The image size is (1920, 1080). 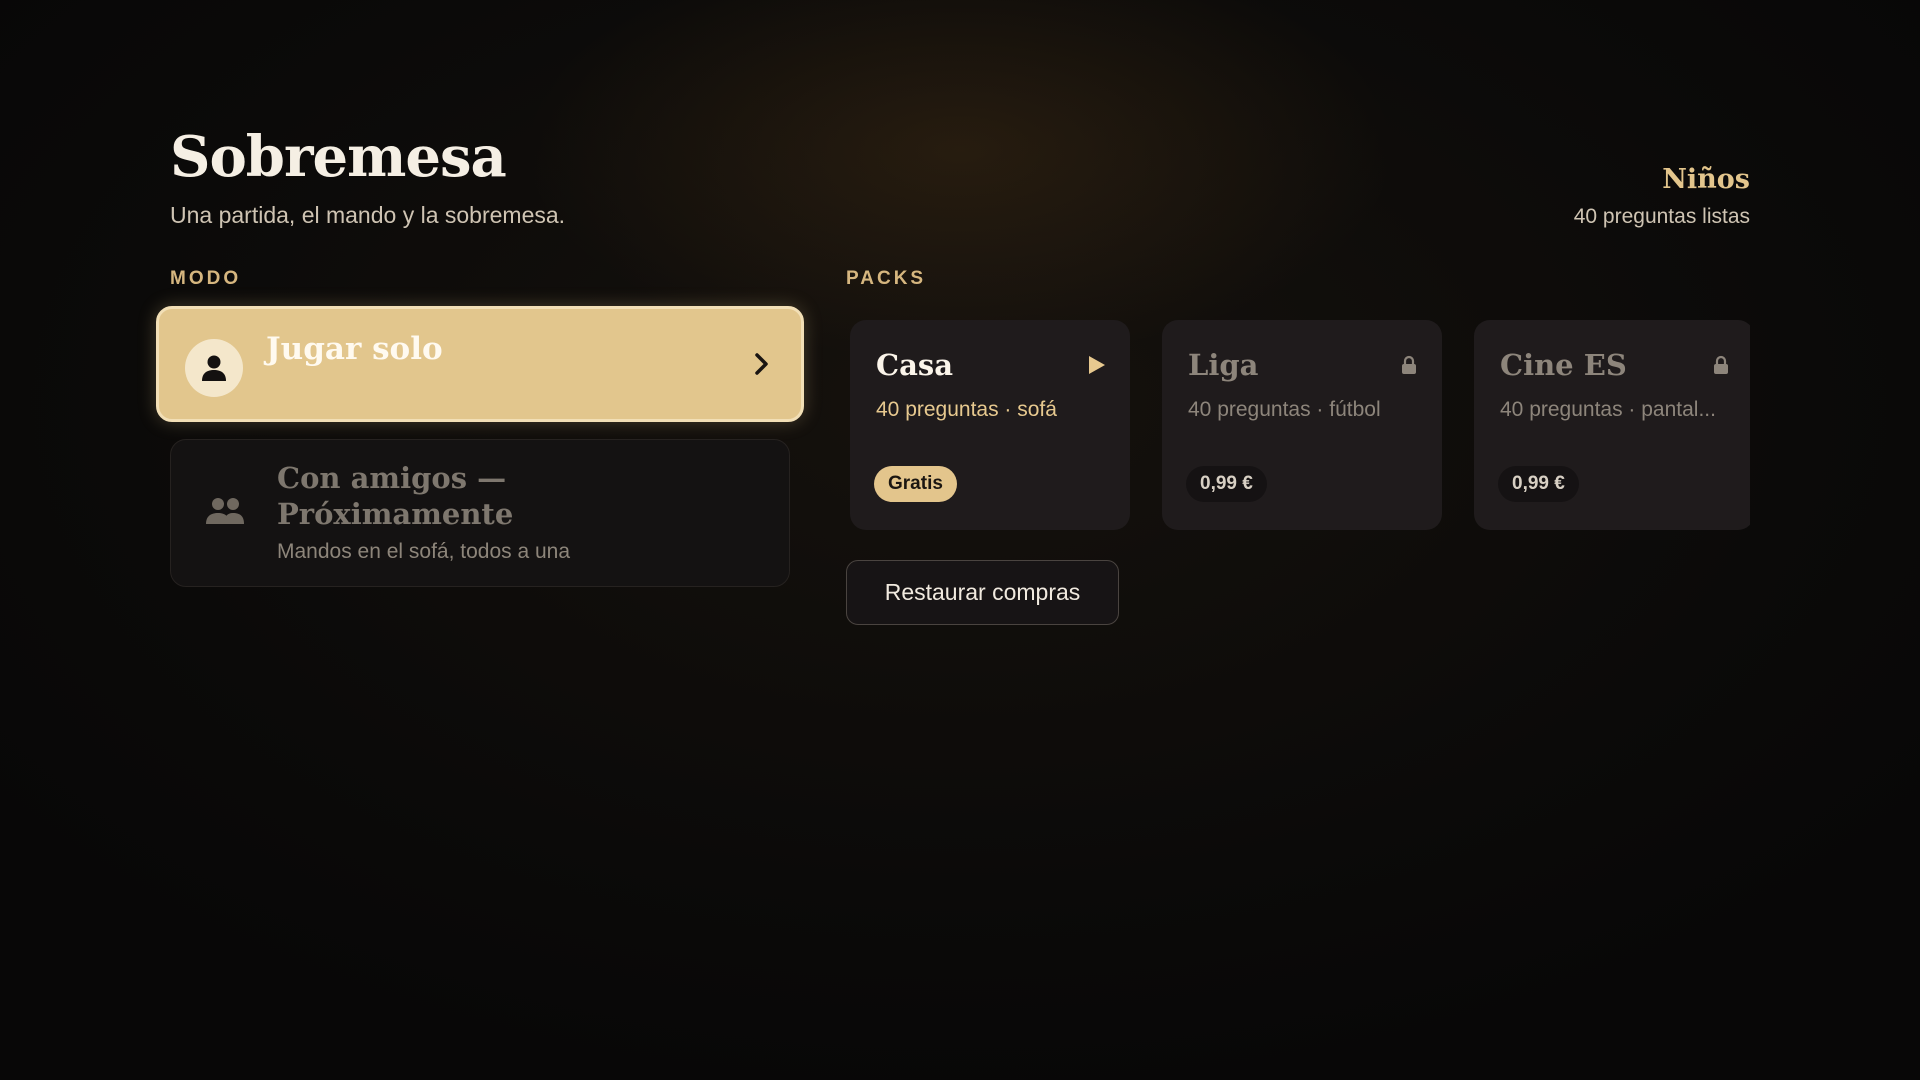 I want to click on pack-card-cine-es: Cine ES 40 preguntas · pantal... 0,99 €, so click(x=1612, y=425).